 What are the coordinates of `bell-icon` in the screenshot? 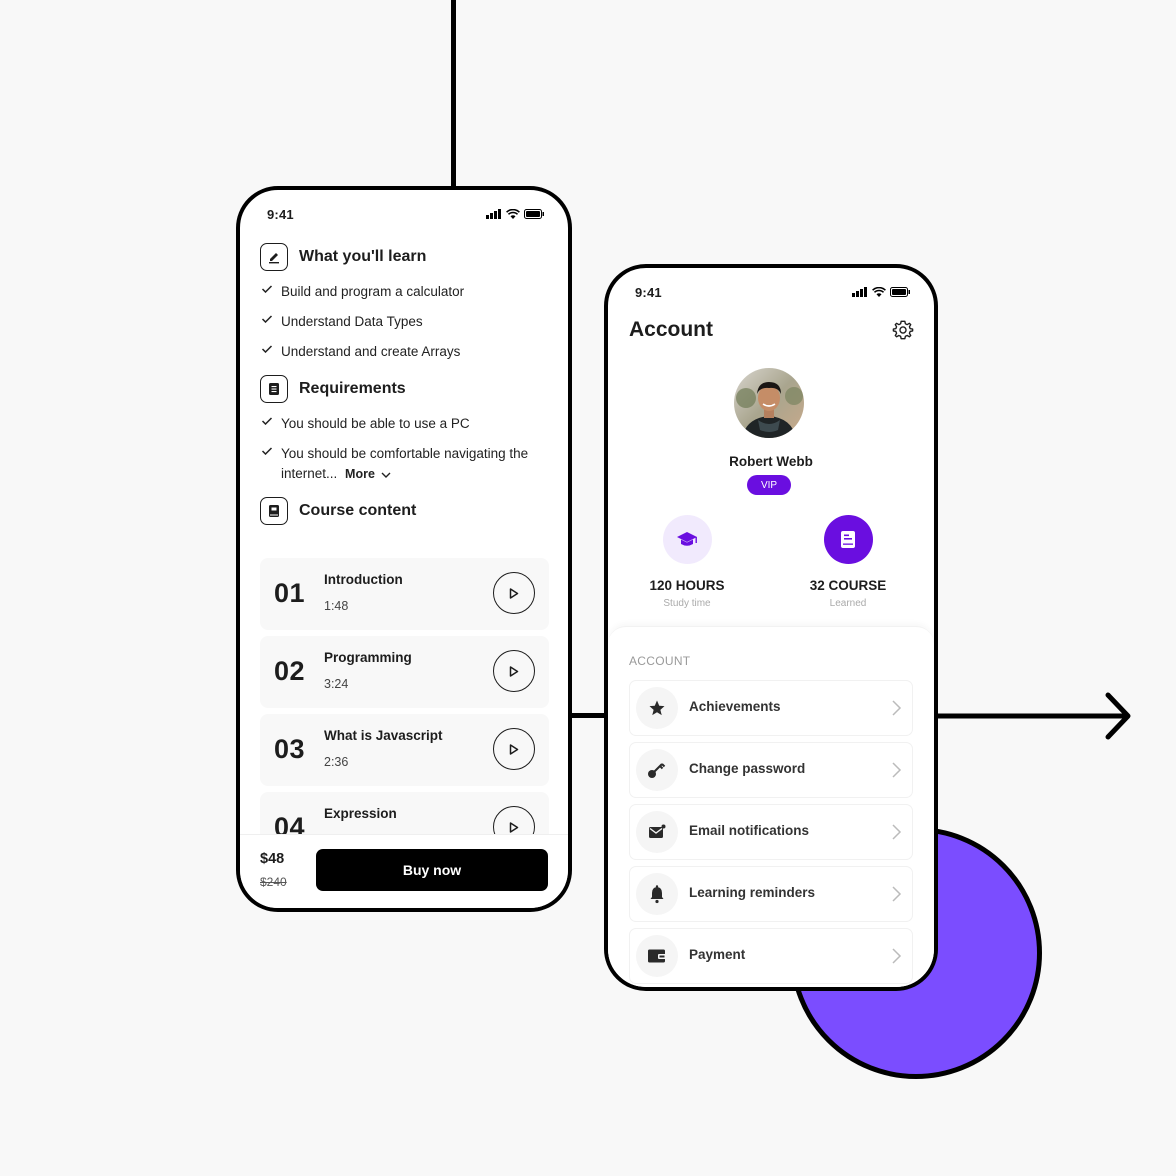 It's located at (657, 894).